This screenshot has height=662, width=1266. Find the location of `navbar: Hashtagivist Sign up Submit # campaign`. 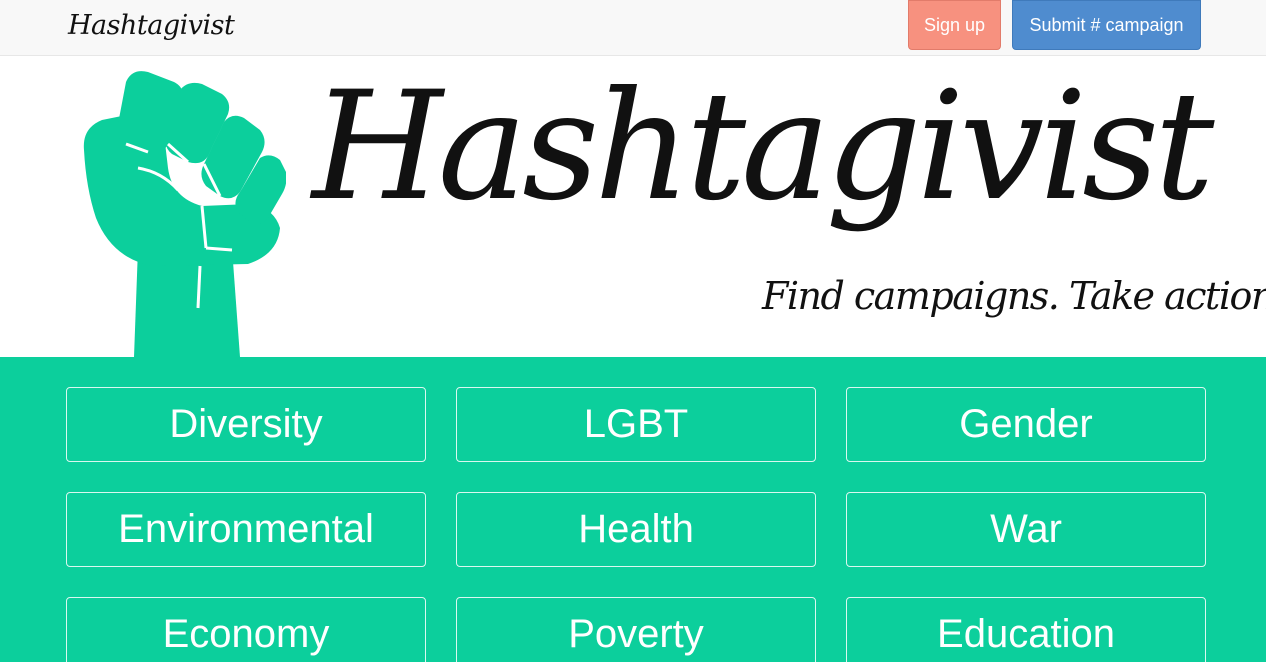

navbar: Hashtagivist Sign up Submit # campaign is located at coordinates (633, 28).